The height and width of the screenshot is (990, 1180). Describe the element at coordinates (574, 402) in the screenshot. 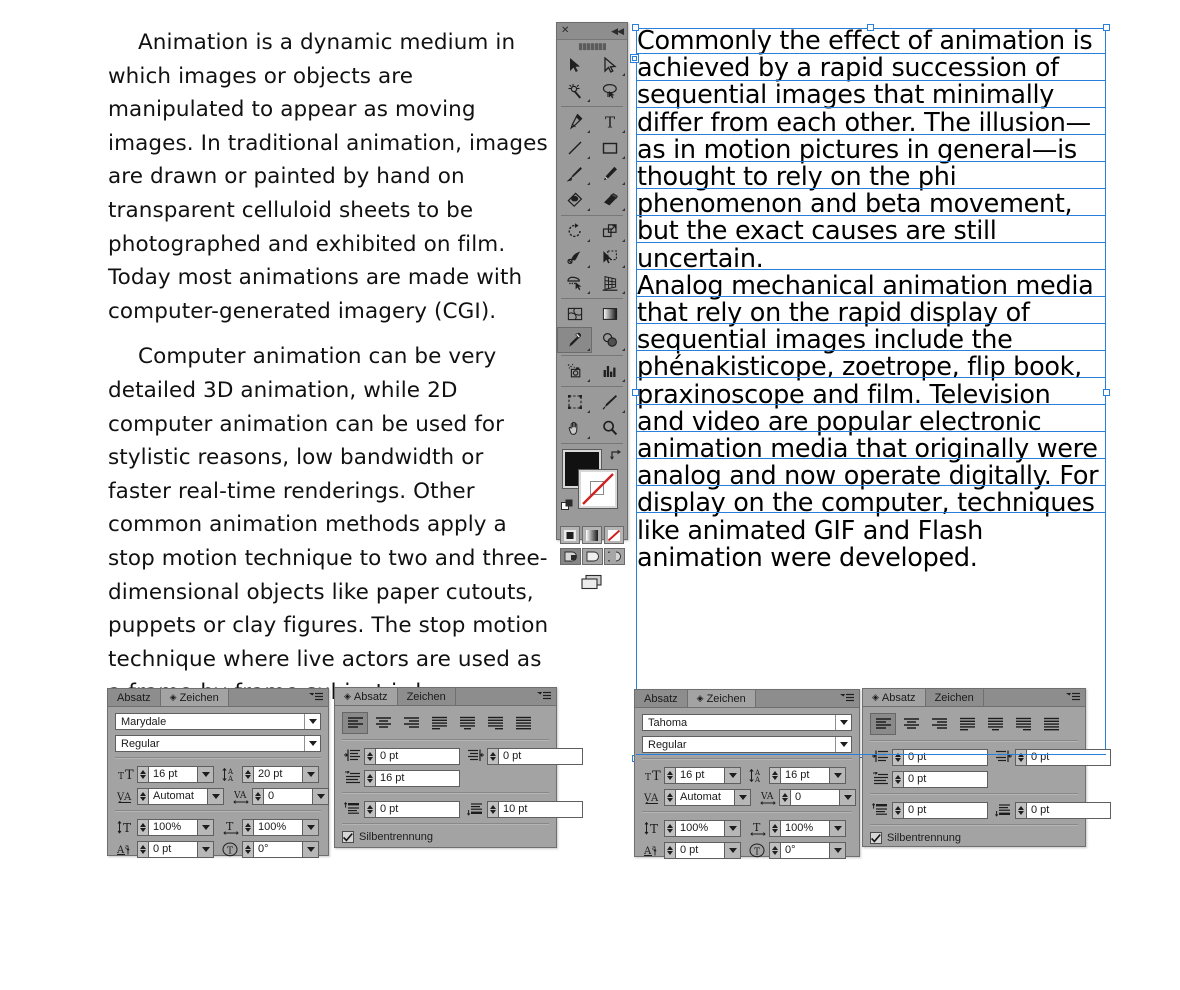

I see `tool-artboard` at that location.